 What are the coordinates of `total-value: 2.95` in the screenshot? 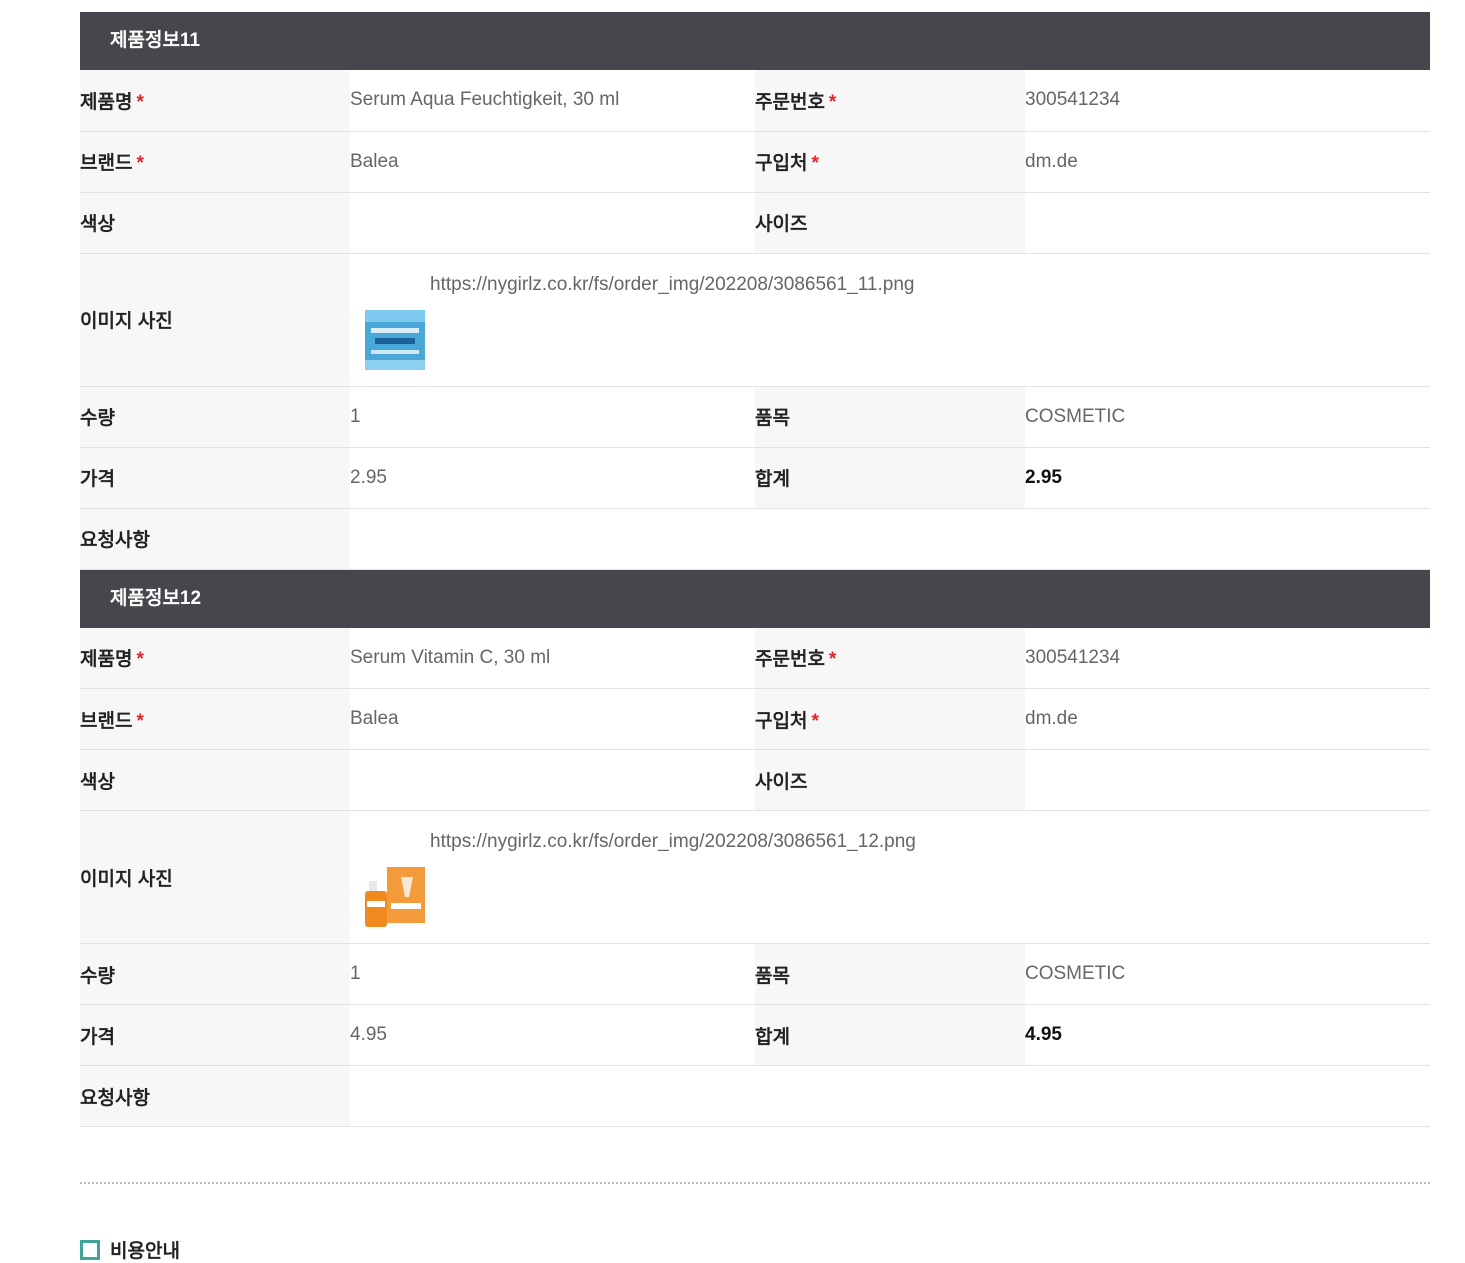 It's located at (1227, 478).